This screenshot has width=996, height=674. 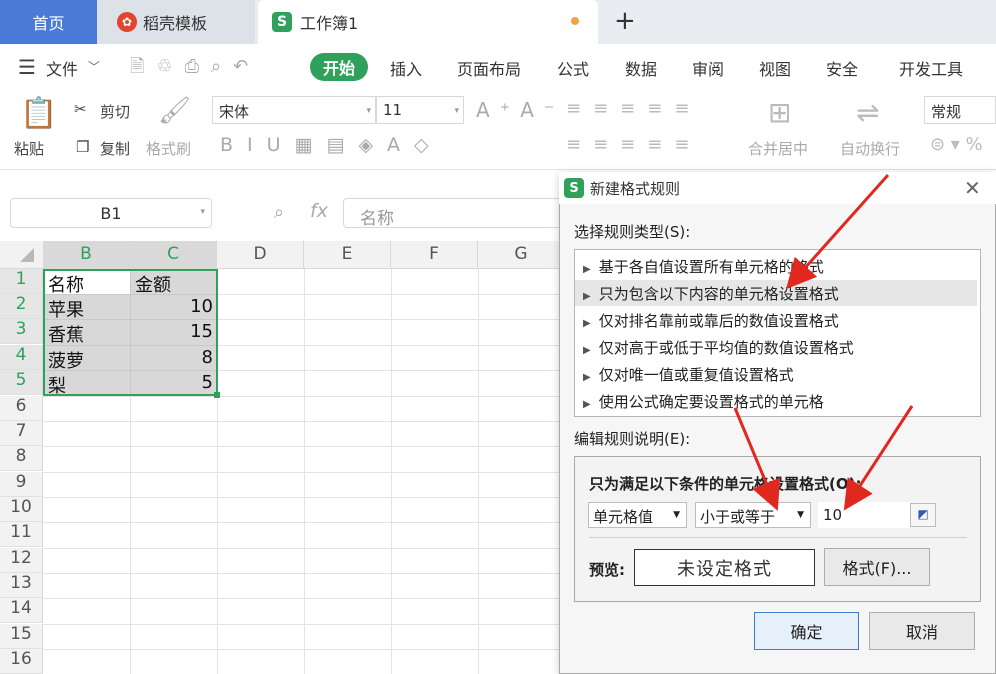 I want to click on format-painter-icon: 🖌, so click(x=174, y=111).